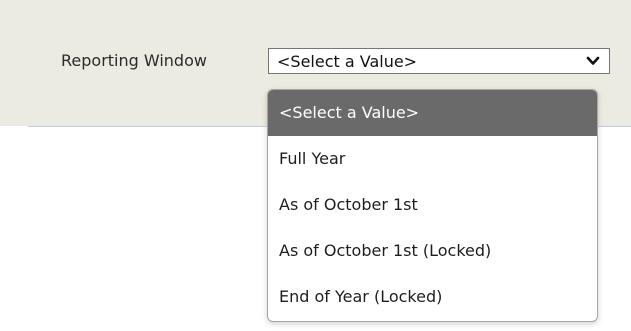 This screenshot has height=331, width=631. Describe the element at coordinates (432, 159) in the screenshot. I see `option-full-year: Full Year` at that location.